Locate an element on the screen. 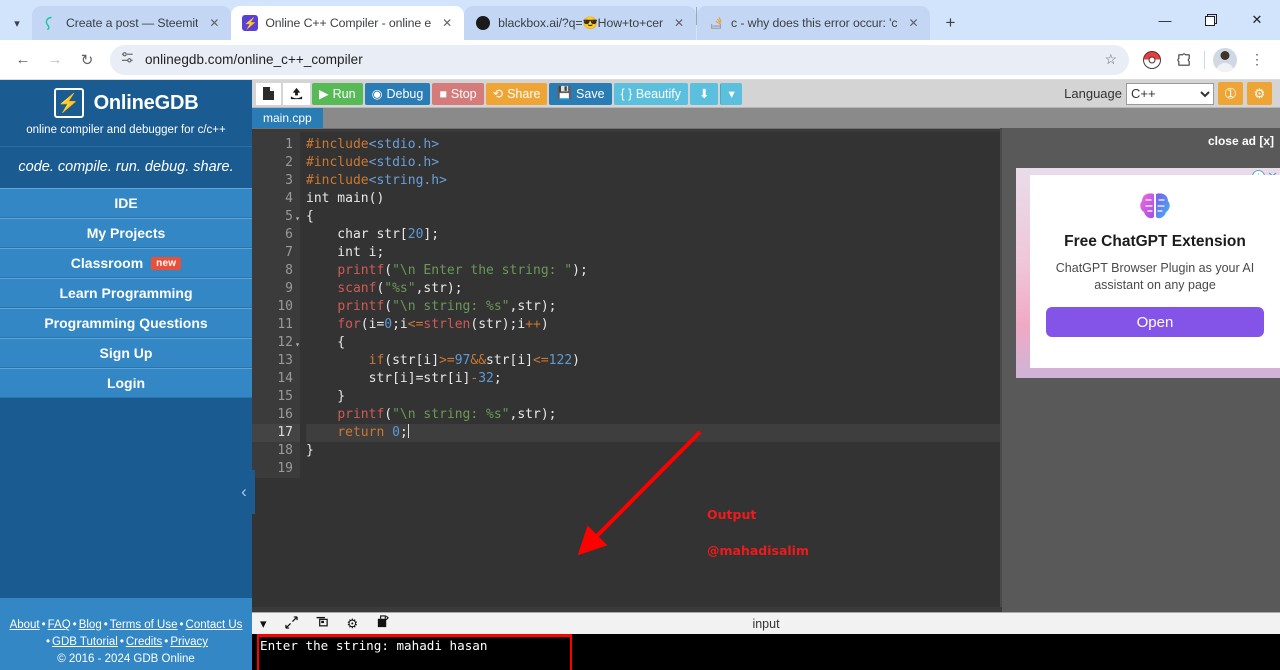  browser-tab-3: c - why does this error occur: 'c ✕ is located at coordinates (813, 23).